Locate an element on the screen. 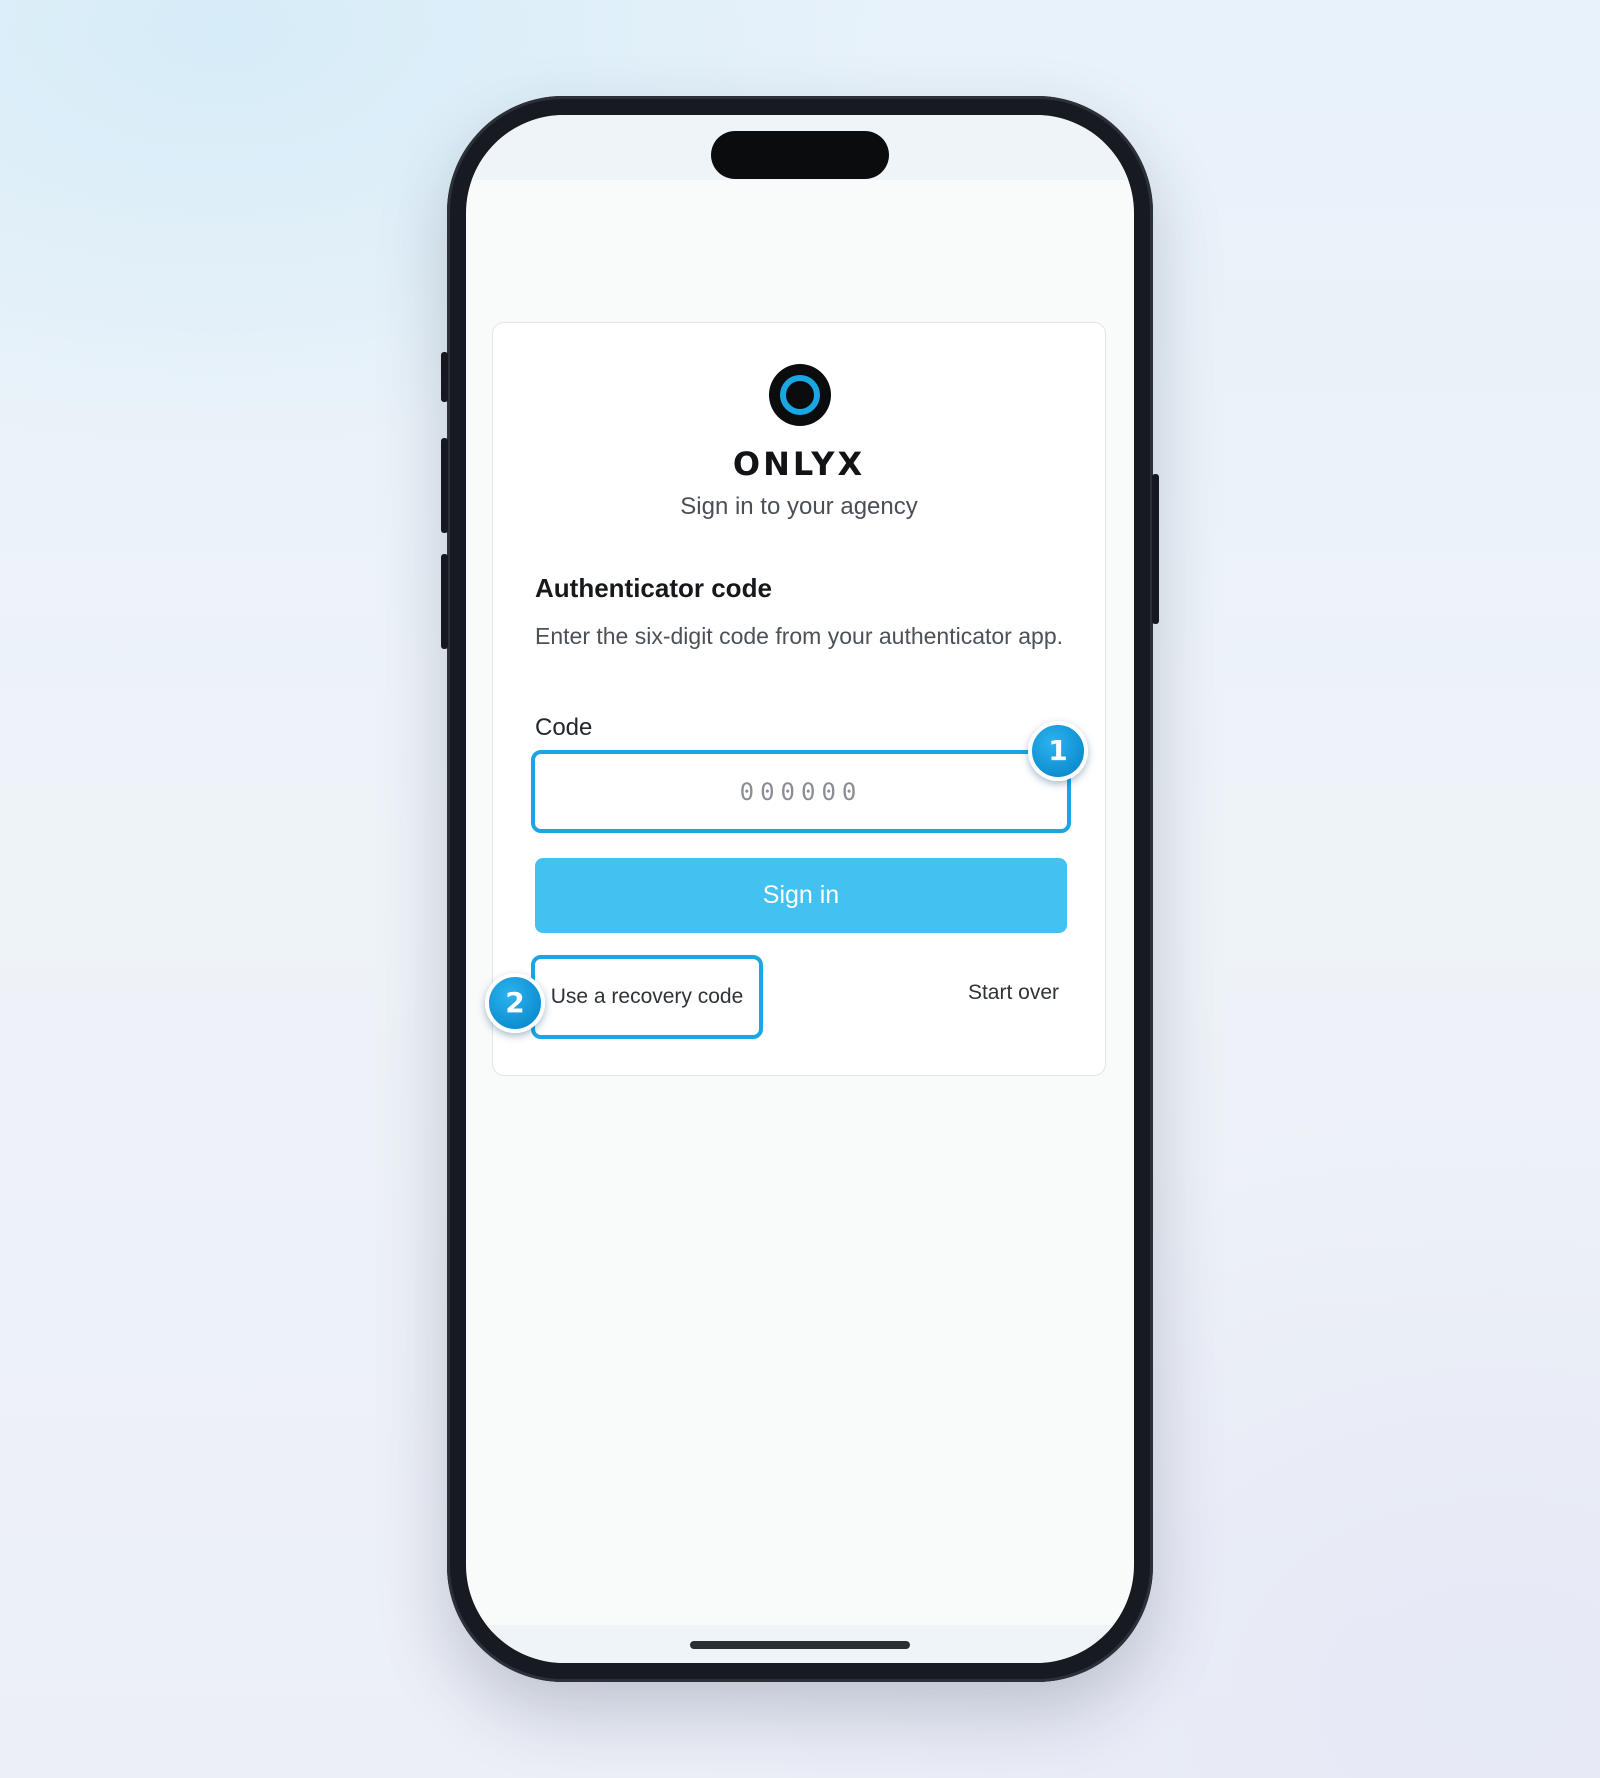 The height and width of the screenshot is (1778, 1600). start-over-link: Start over is located at coordinates (1013, 993).